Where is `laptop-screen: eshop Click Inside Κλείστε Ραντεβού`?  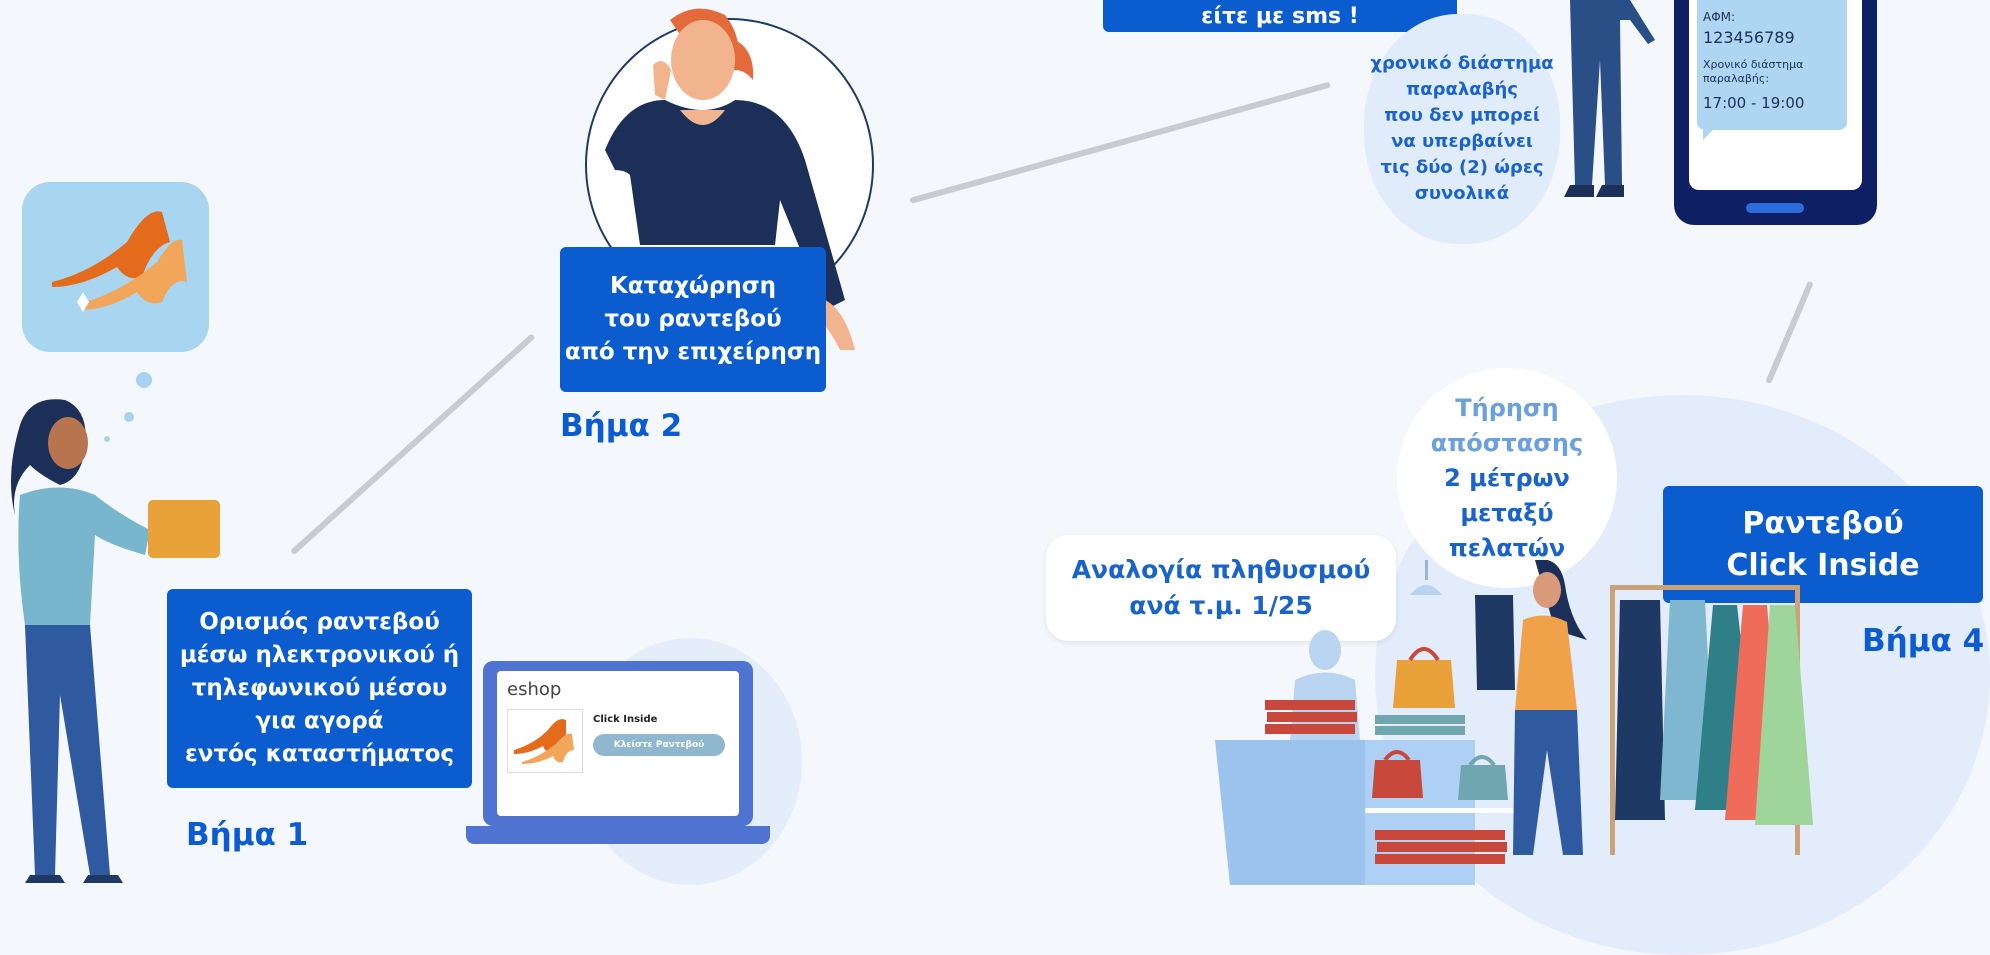 laptop-screen: eshop Click Inside Κλείστε Ραντεβού is located at coordinates (618, 743).